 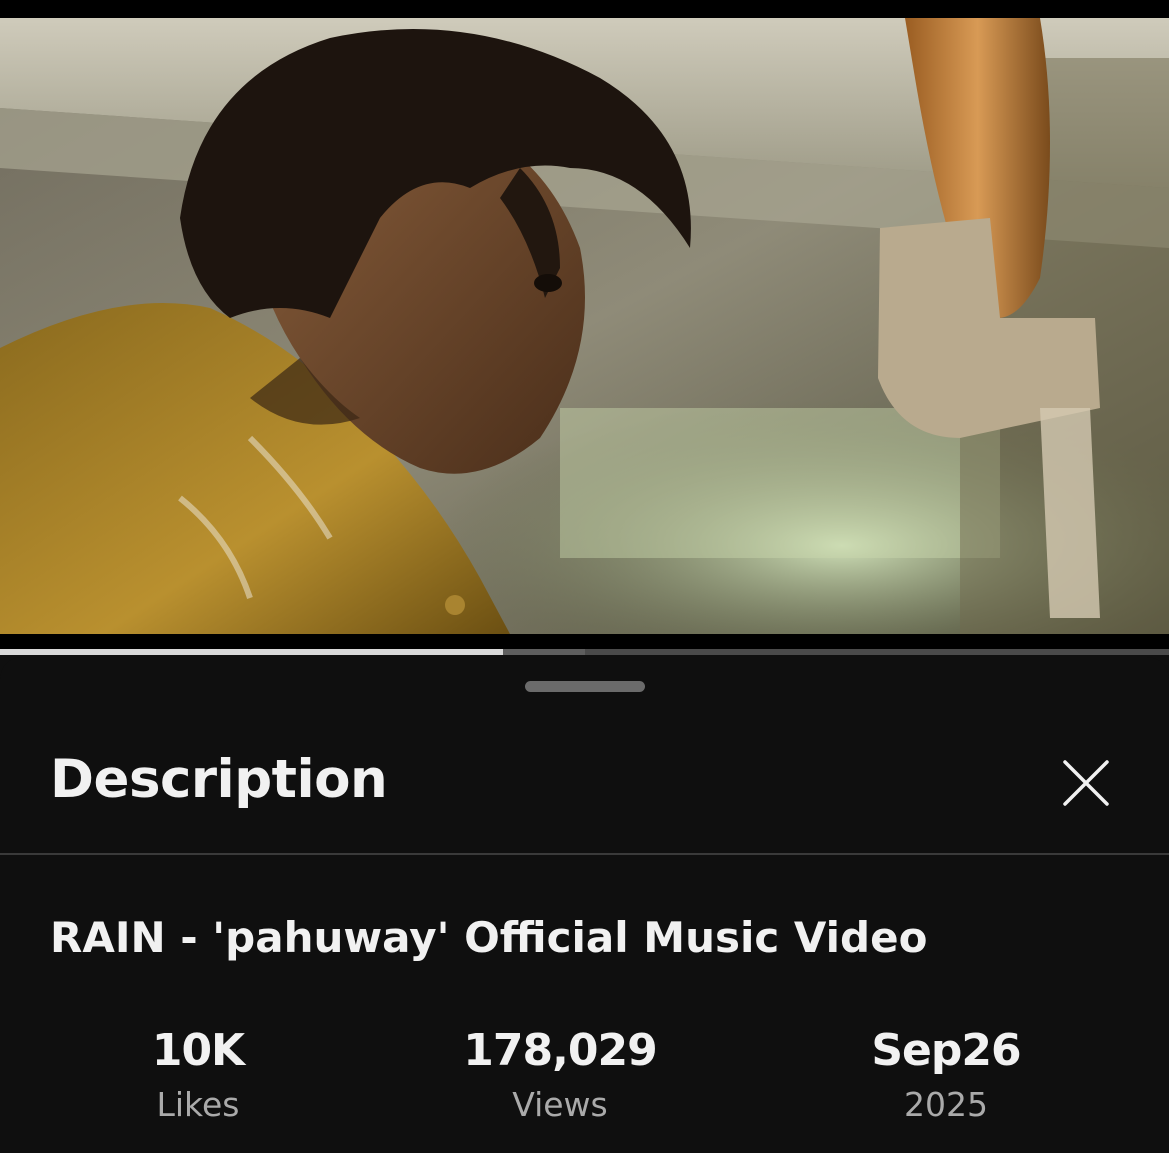 What do you see at coordinates (198, 1104) in the screenshot?
I see `likes-label: Likes` at bounding box center [198, 1104].